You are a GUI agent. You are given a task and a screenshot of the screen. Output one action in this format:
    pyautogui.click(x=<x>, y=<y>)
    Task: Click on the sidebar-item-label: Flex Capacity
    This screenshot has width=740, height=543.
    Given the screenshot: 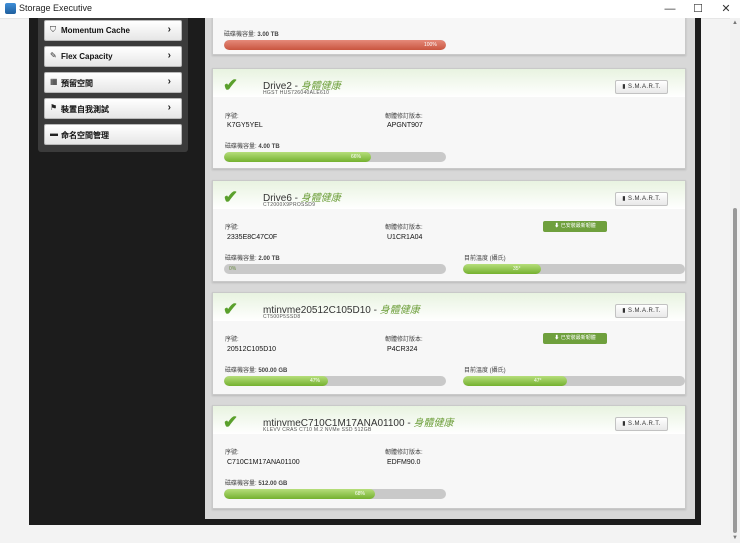 What is the action you would take?
    pyautogui.click(x=87, y=56)
    